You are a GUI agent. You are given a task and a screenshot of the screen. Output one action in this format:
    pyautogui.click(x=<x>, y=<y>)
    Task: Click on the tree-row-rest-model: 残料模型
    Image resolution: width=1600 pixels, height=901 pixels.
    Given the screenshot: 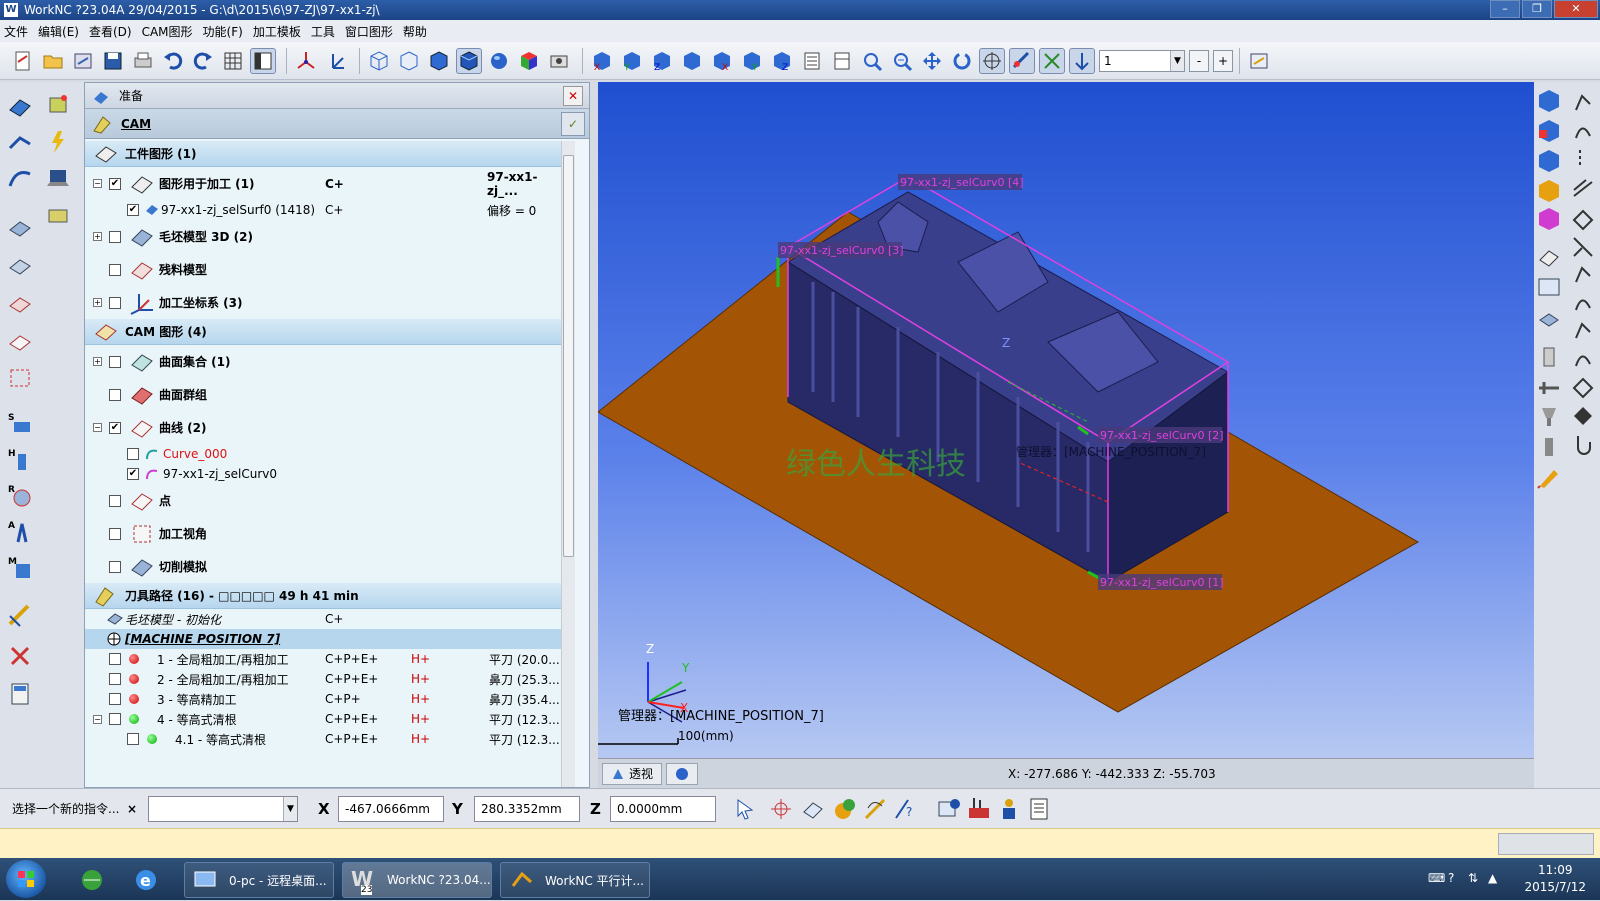 What is the action you would take?
    pyautogui.click(x=323, y=269)
    